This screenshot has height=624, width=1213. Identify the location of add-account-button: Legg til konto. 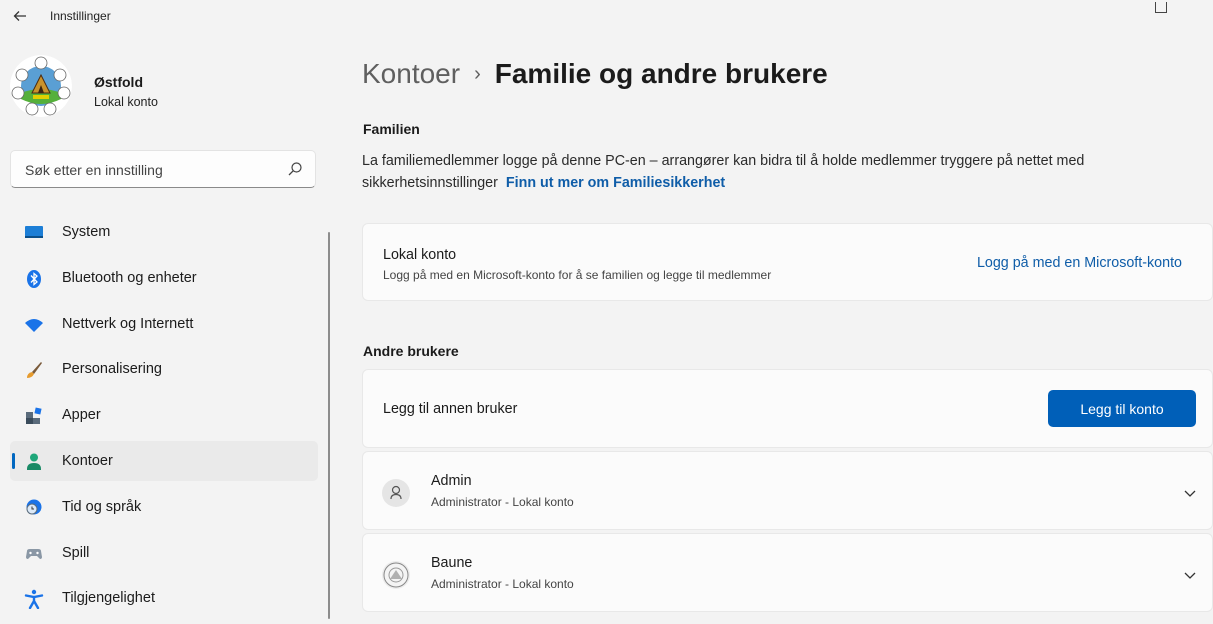
(1122, 408).